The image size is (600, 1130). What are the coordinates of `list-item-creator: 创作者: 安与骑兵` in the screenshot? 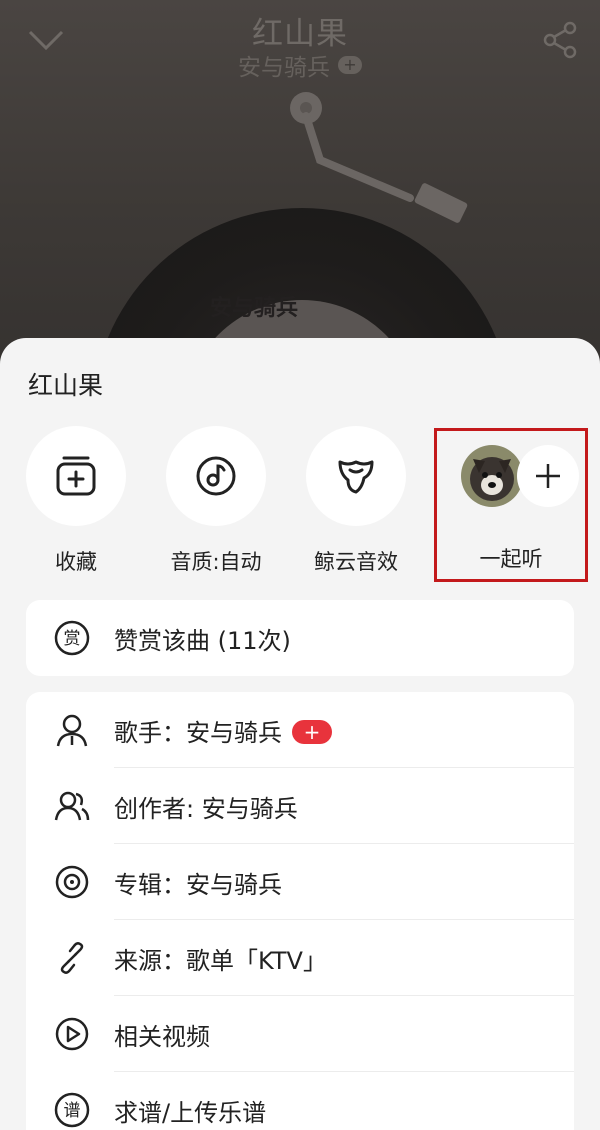 It's located at (300, 806).